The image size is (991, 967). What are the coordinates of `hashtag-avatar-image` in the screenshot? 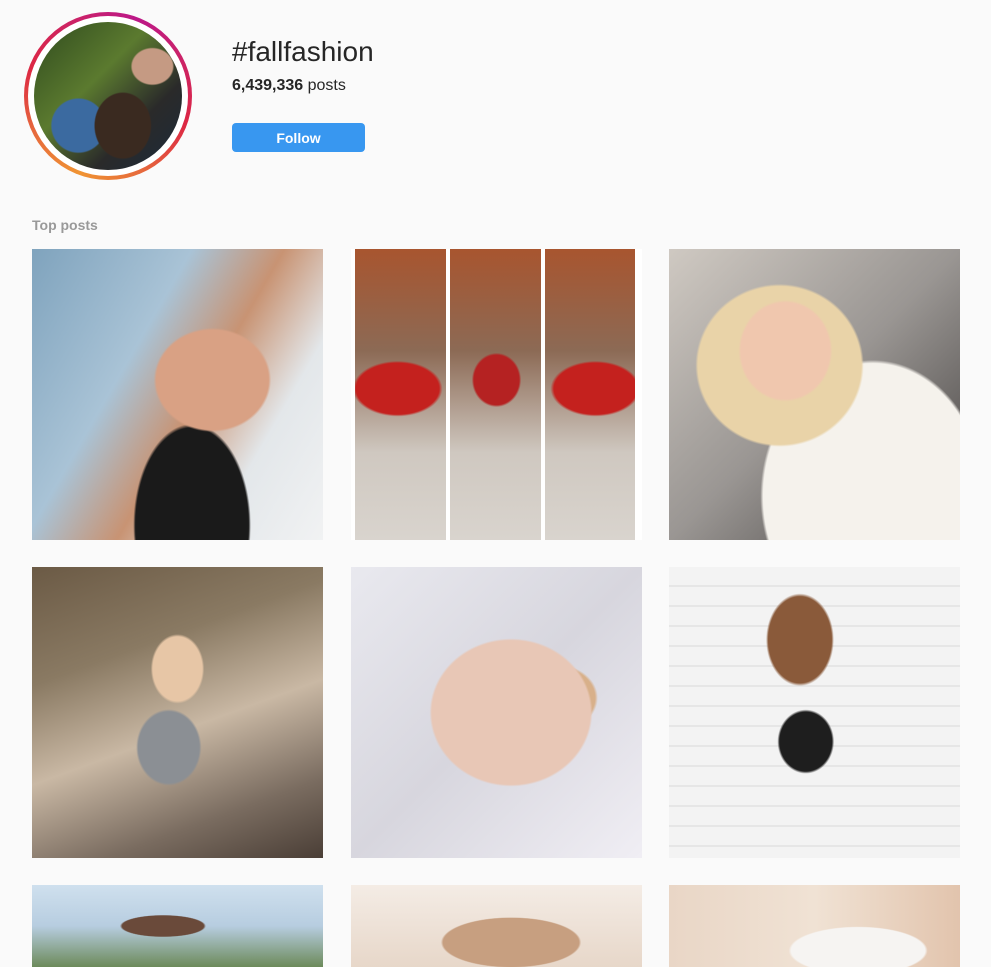 It's located at (108, 96).